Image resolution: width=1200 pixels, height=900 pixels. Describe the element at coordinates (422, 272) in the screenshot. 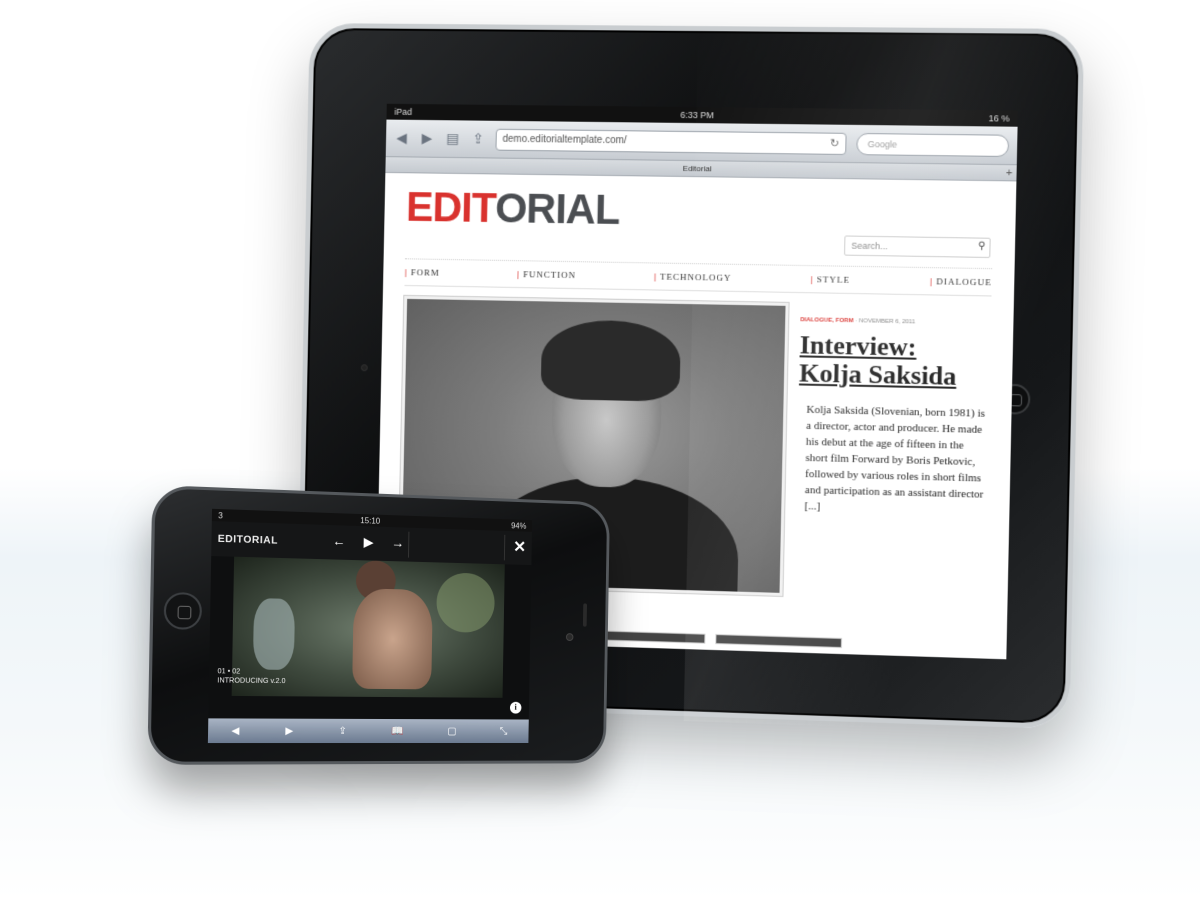

I see `menu-item-form: FORM` at that location.